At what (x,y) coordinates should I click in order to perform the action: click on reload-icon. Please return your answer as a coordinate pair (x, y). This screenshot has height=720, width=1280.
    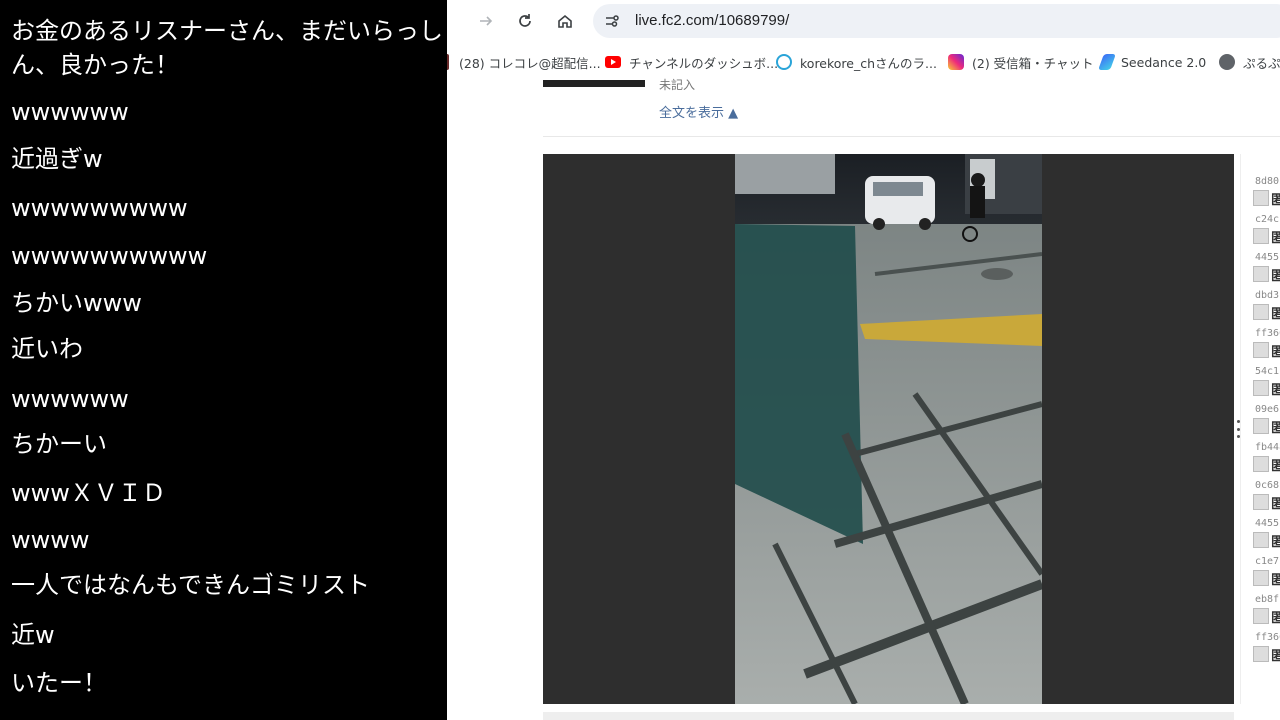
    Looking at the image, I should click on (525, 20).